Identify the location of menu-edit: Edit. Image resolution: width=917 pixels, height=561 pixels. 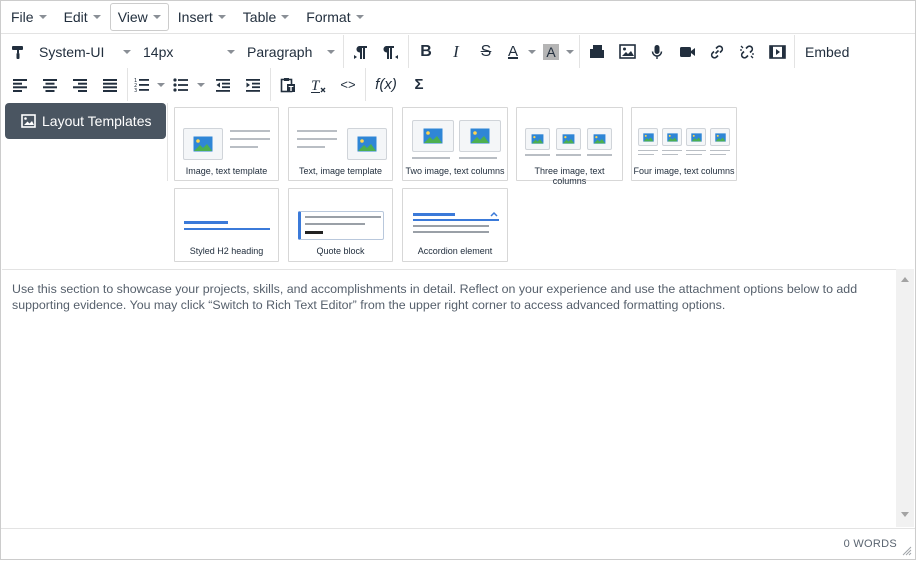
(82, 17).